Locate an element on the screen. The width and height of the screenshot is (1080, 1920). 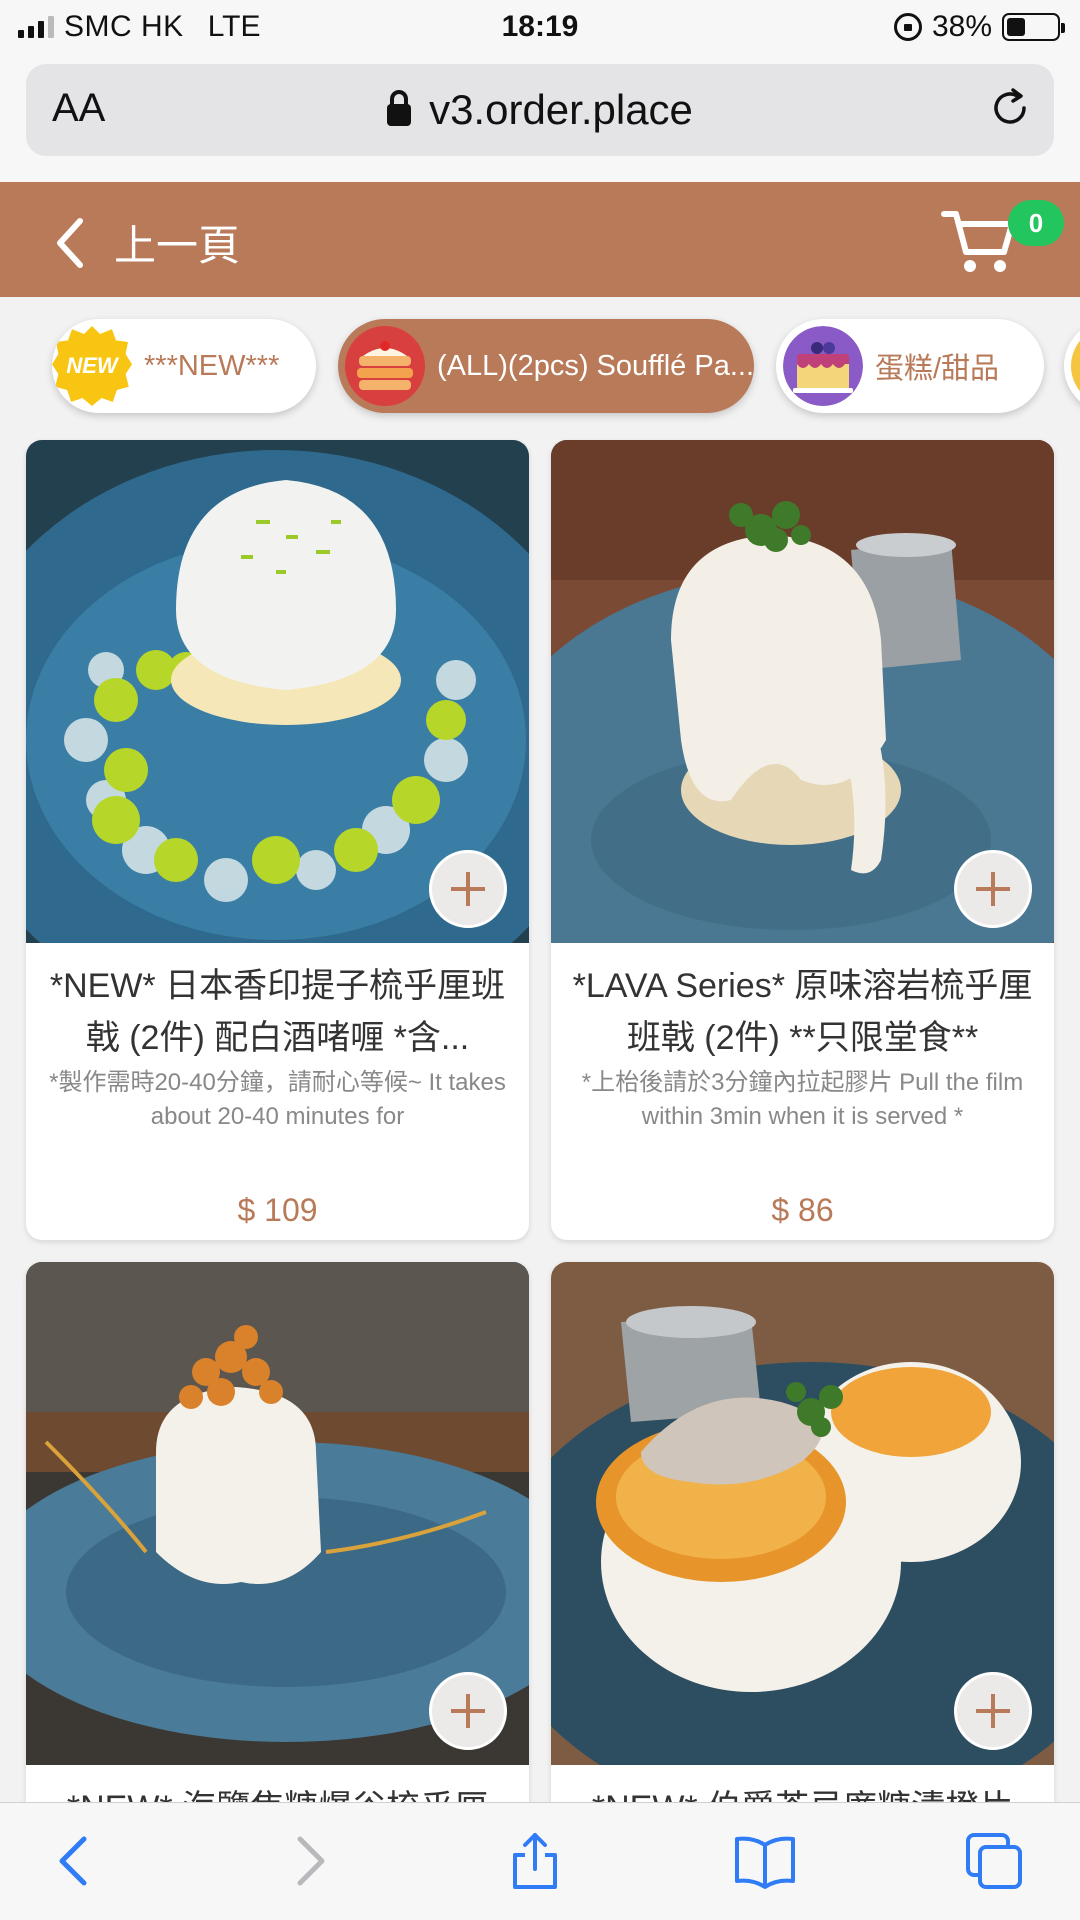
back-arrow-icon is located at coordinates (76, 1861).